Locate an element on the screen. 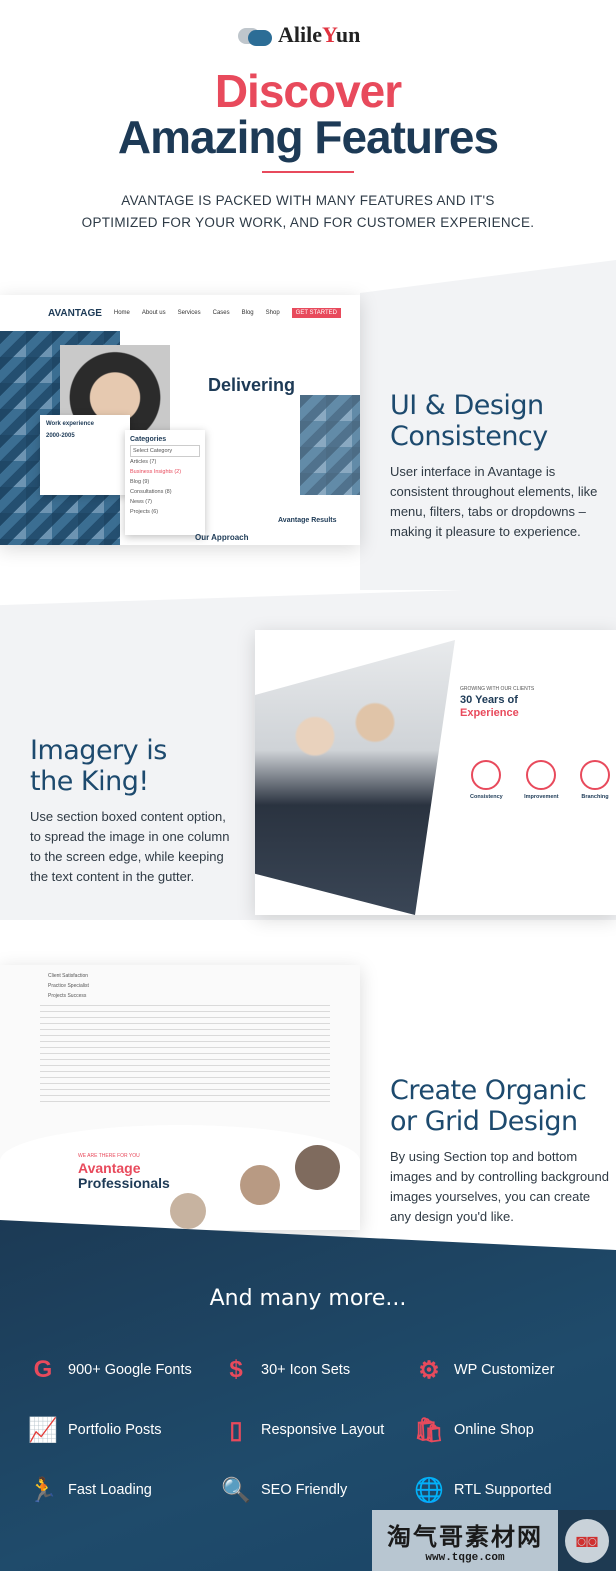 This screenshot has height=1571, width=616. shot-text: Branching is located at coordinates (595, 797).